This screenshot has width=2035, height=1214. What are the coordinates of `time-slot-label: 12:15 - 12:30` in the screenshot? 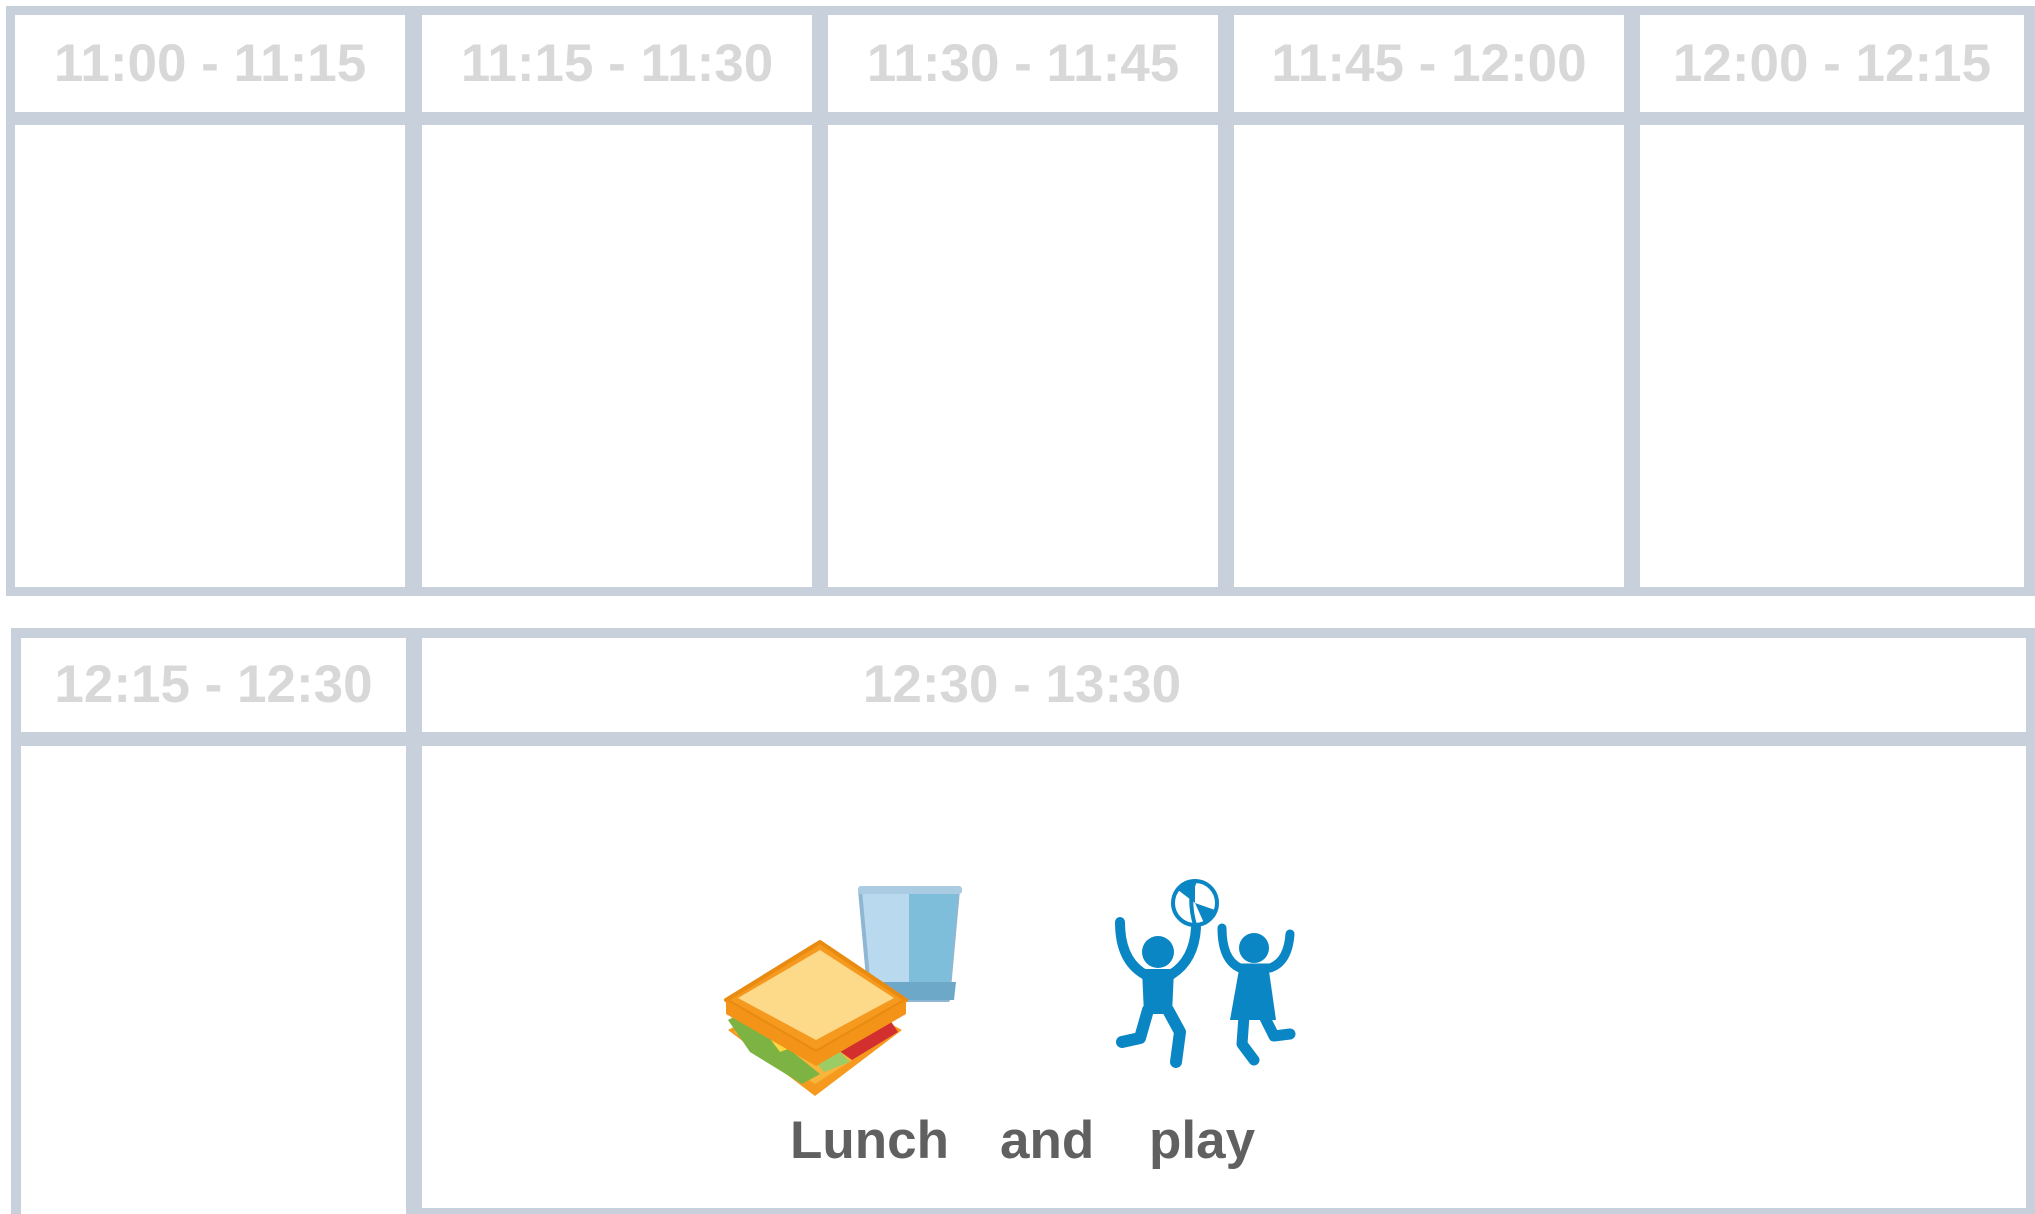 It's located at (213, 684).